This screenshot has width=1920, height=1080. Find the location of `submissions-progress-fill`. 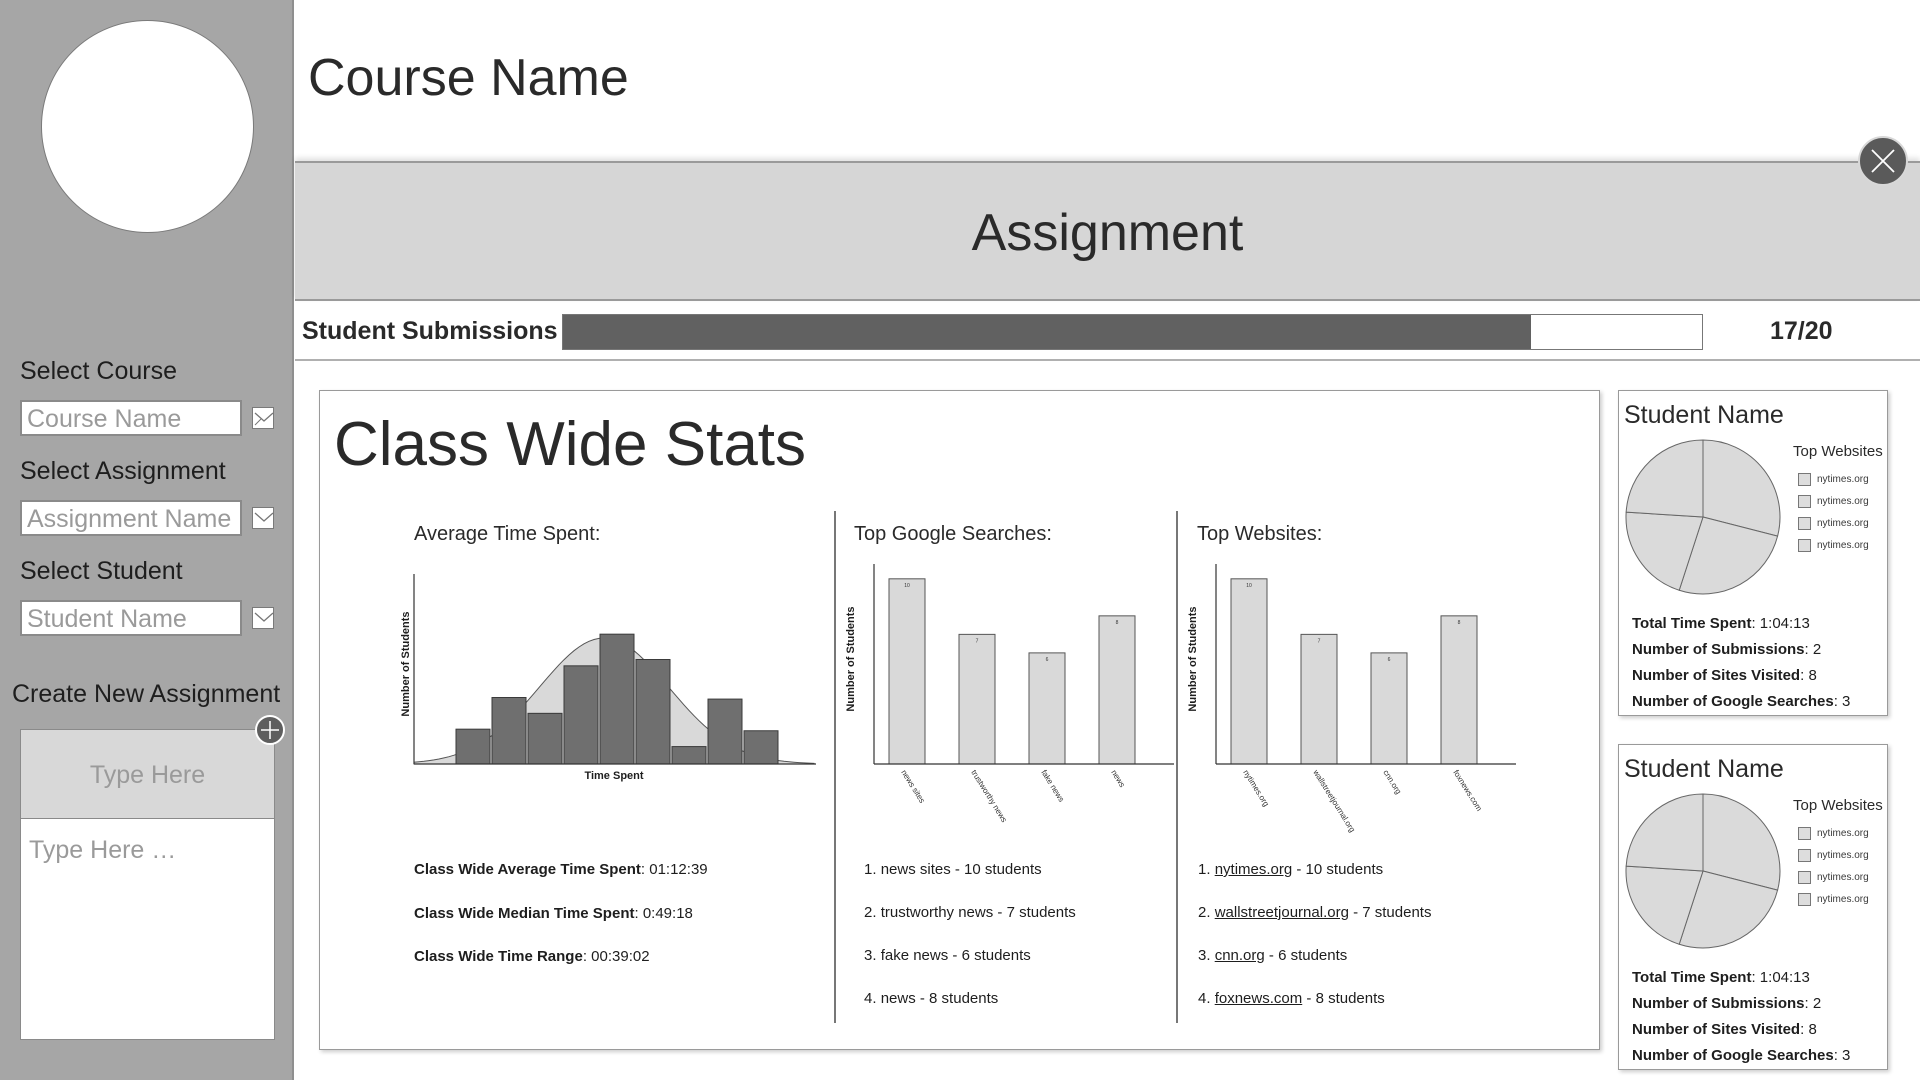

submissions-progress-fill is located at coordinates (1047, 332).